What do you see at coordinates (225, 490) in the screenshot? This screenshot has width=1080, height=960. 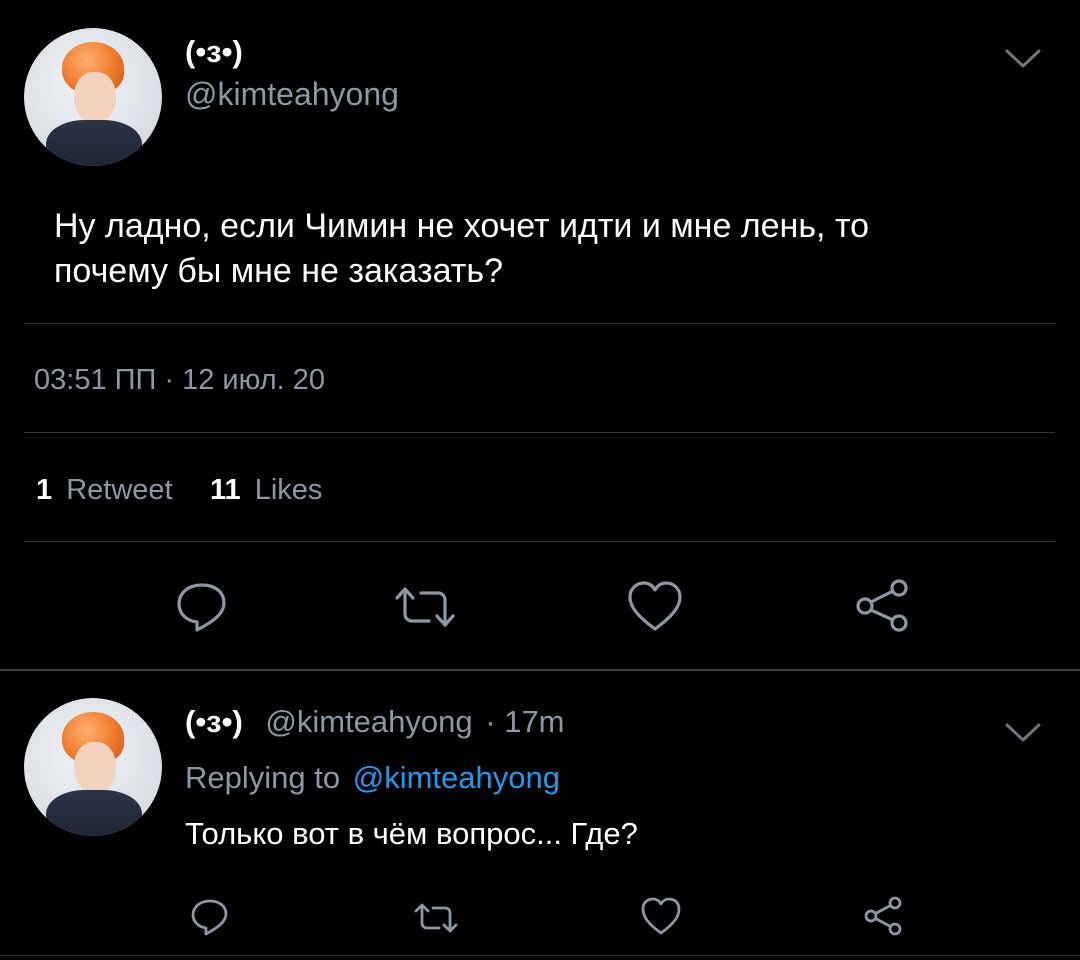 I see `like-count: 11` at bounding box center [225, 490].